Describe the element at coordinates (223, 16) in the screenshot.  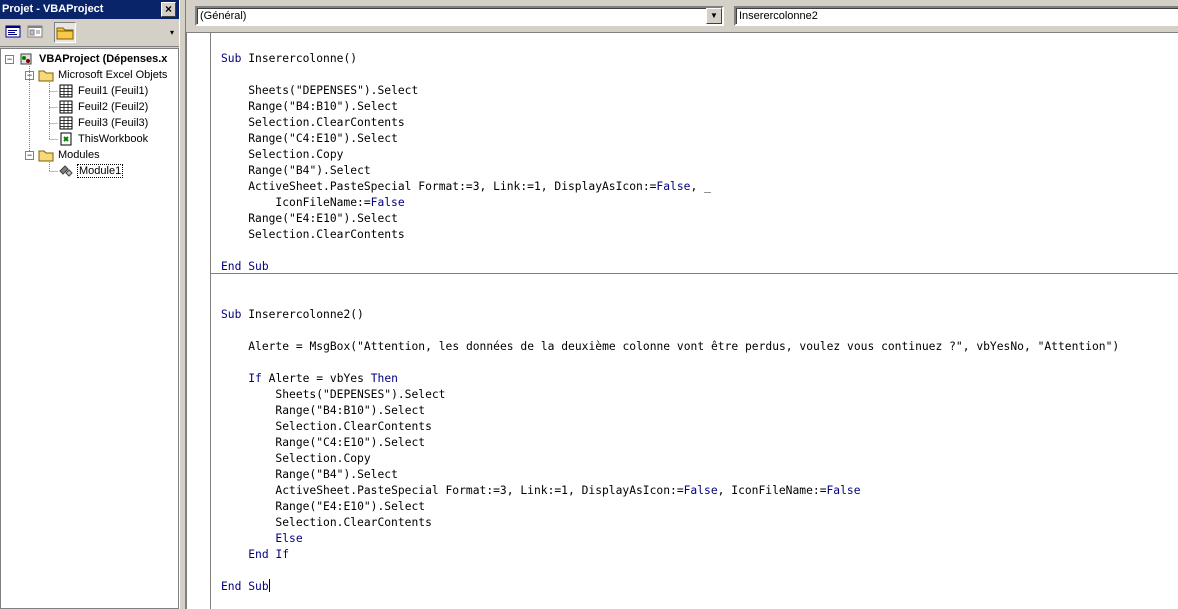
I see `object-combo-value: (Général)` at that location.